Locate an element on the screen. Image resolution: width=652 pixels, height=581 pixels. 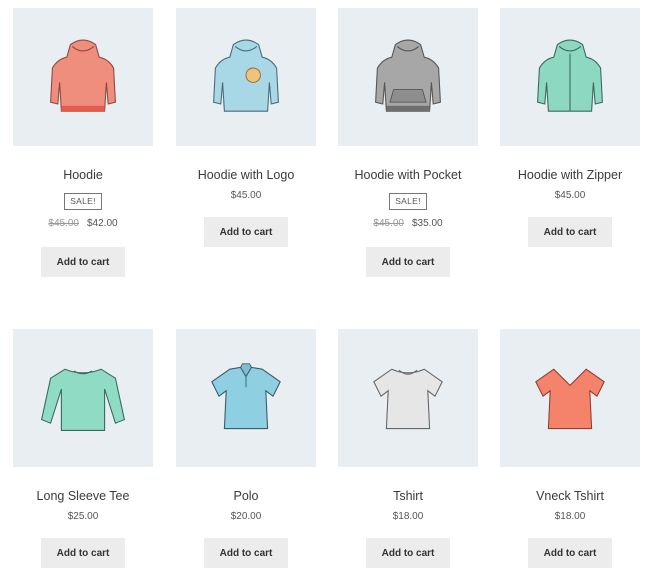
vneck-tshirt-icon is located at coordinates (570, 399).